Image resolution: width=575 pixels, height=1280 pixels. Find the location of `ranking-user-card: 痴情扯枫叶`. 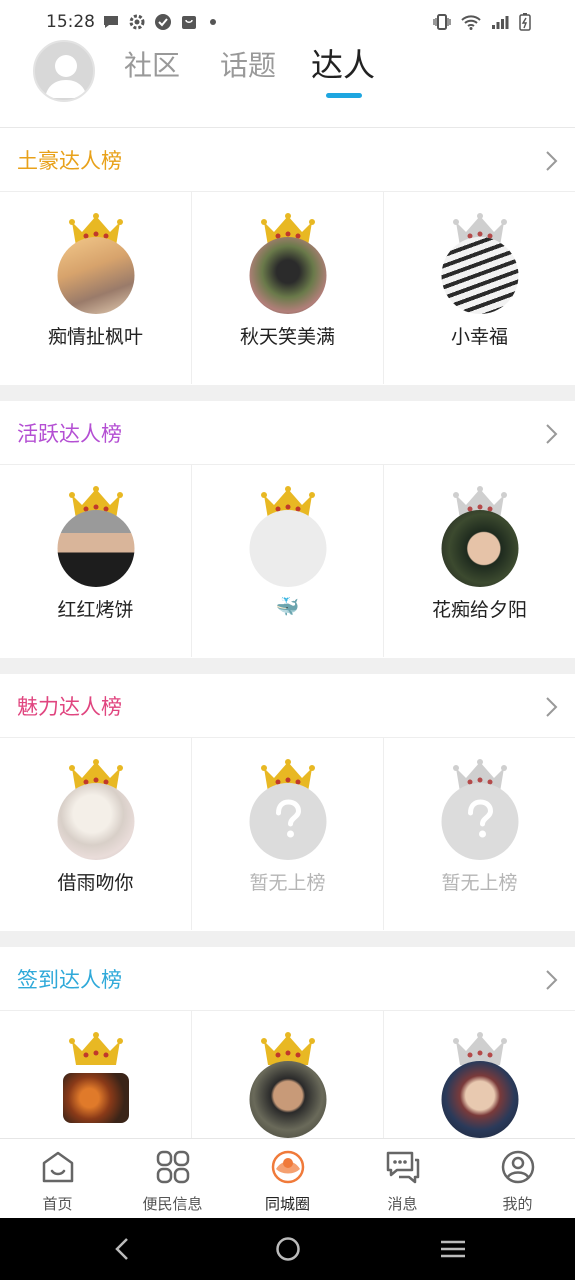

ranking-user-card: 痴情扯枫叶 is located at coordinates (96, 288).